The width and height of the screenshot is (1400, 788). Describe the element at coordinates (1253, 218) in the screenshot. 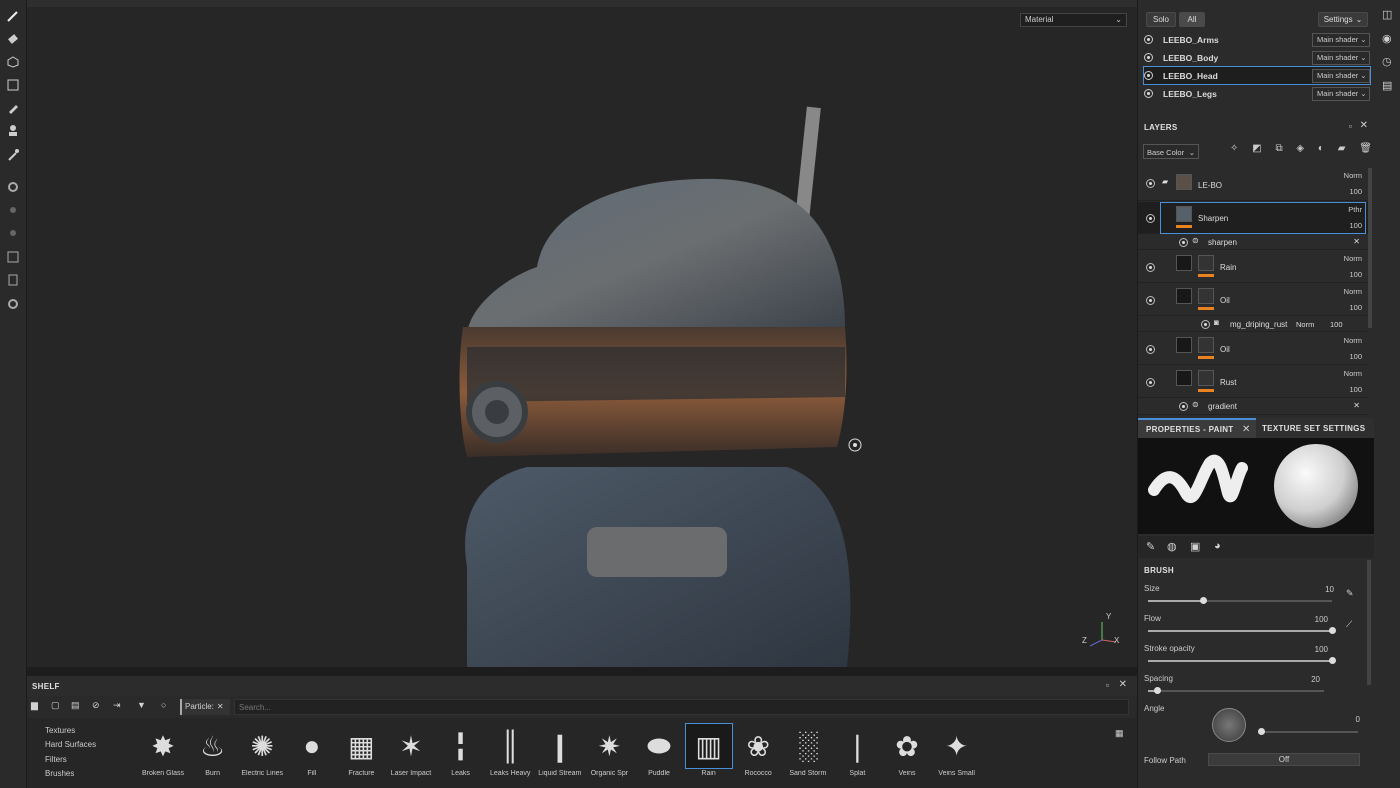

I see `layer-row: Sharpen Pthr 100` at that location.